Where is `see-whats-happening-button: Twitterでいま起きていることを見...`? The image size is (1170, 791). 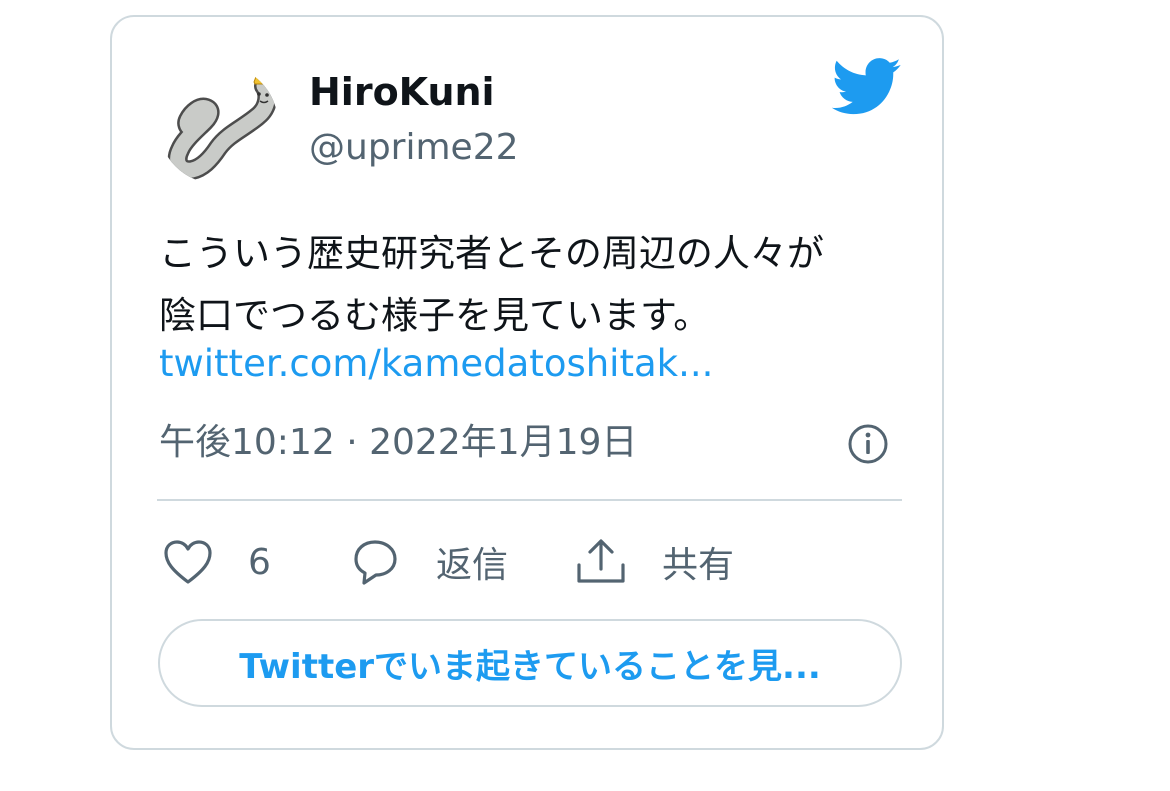
see-whats-happening-button: Twitterでいま起きていることを見... is located at coordinates (530, 663).